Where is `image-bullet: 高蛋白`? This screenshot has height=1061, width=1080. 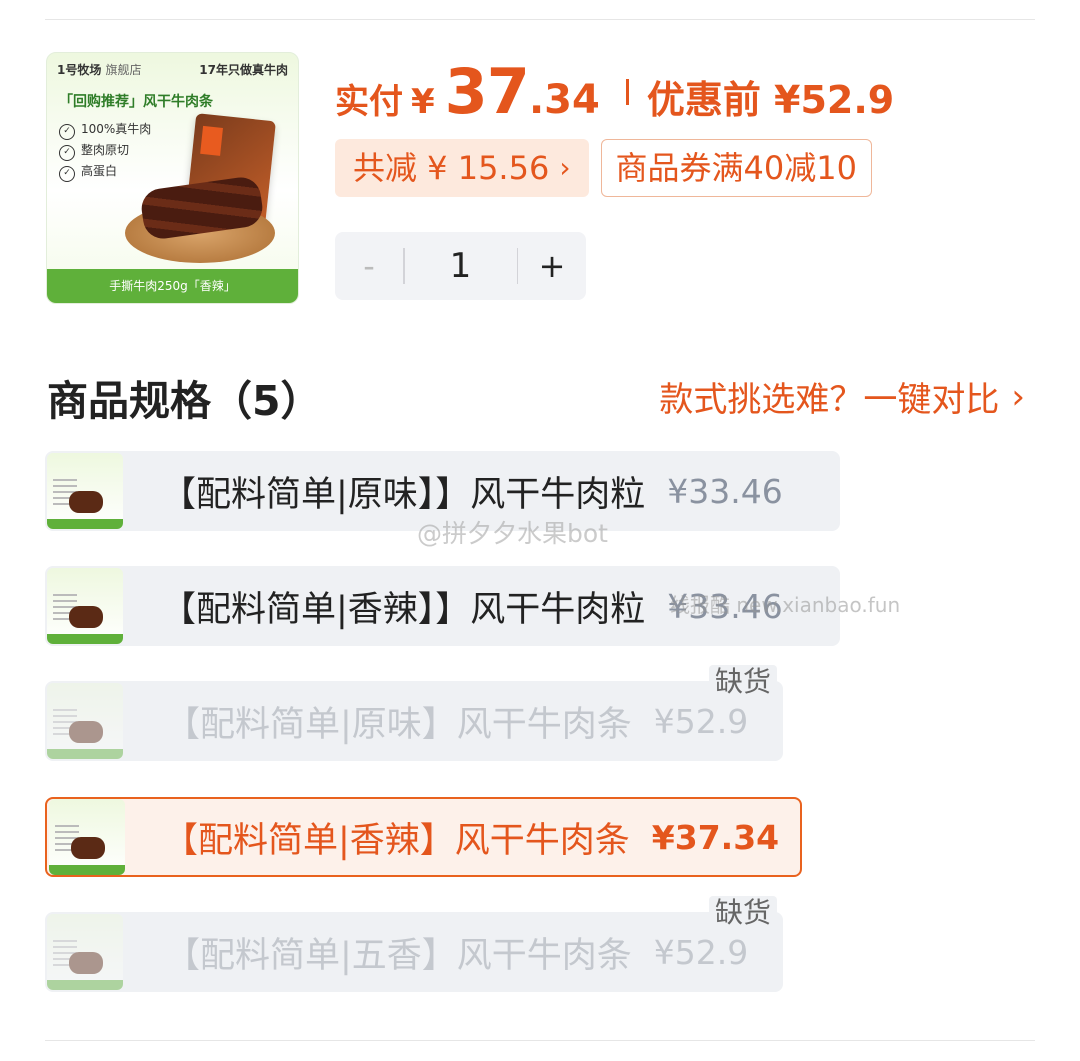
image-bullet: 高蛋白 is located at coordinates (105, 171).